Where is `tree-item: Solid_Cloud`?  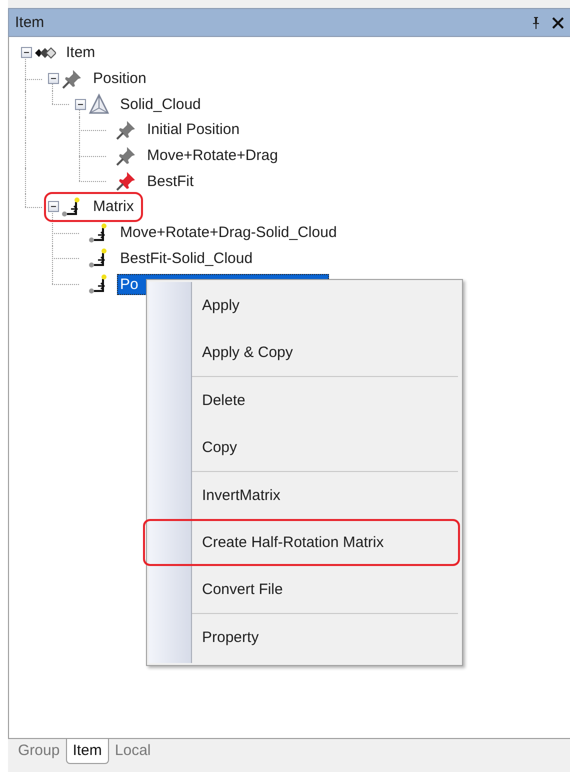
tree-item: Solid_Cloud is located at coordinates (160, 104).